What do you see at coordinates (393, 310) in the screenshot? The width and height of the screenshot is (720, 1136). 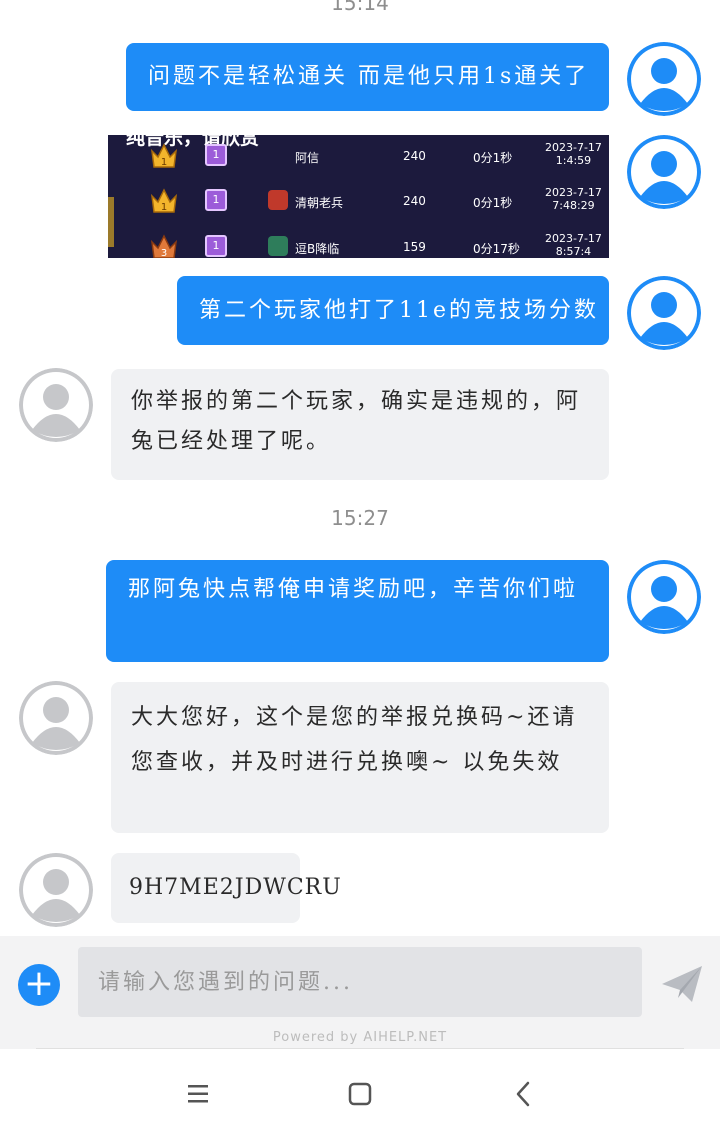 I see `user-message-bubble: 第二个玩家他打了11e的竞技场分数` at bounding box center [393, 310].